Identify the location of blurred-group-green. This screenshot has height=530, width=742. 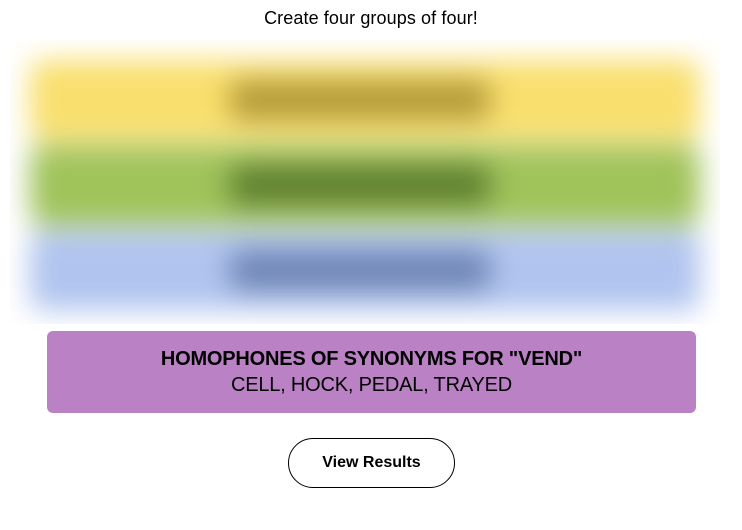
(365, 185).